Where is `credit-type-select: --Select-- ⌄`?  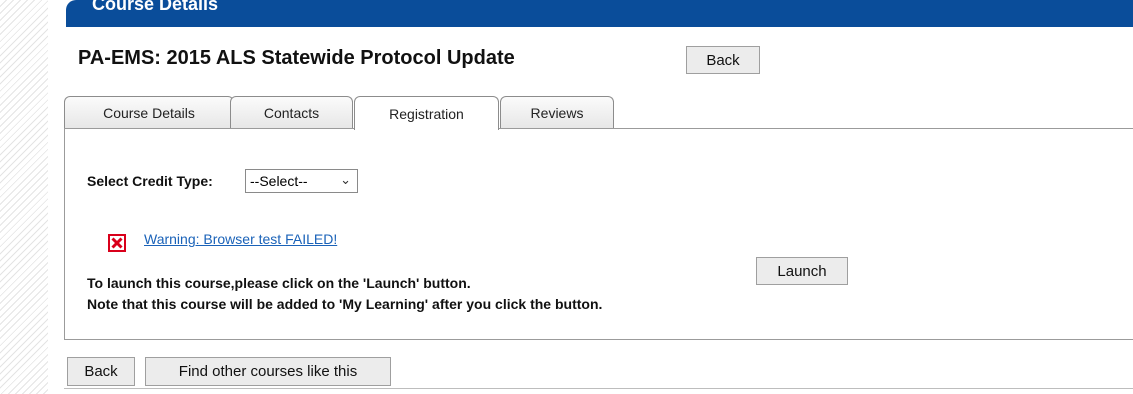
credit-type-select: --Select-- ⌄ is located at coordinates (301, 181).